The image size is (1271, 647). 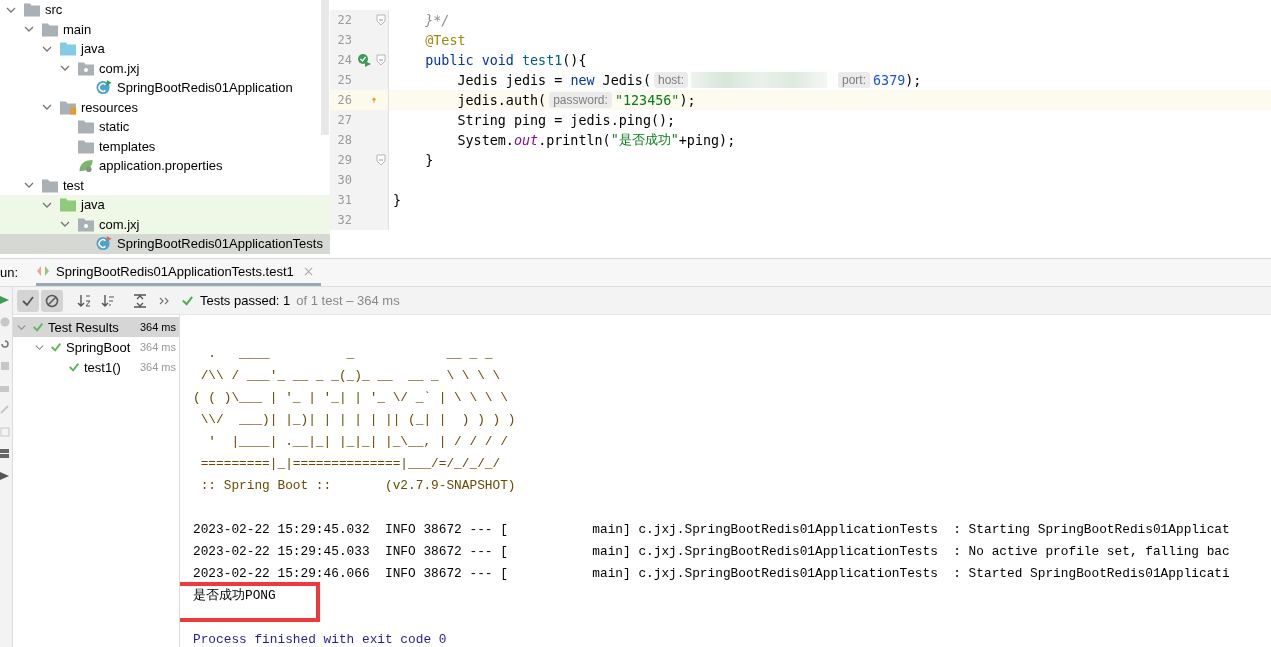 What do you see at coordinates (510, 80) in the screenshot?
I see `code-token: Jedis jedis =` at bounding box center [510, 80].